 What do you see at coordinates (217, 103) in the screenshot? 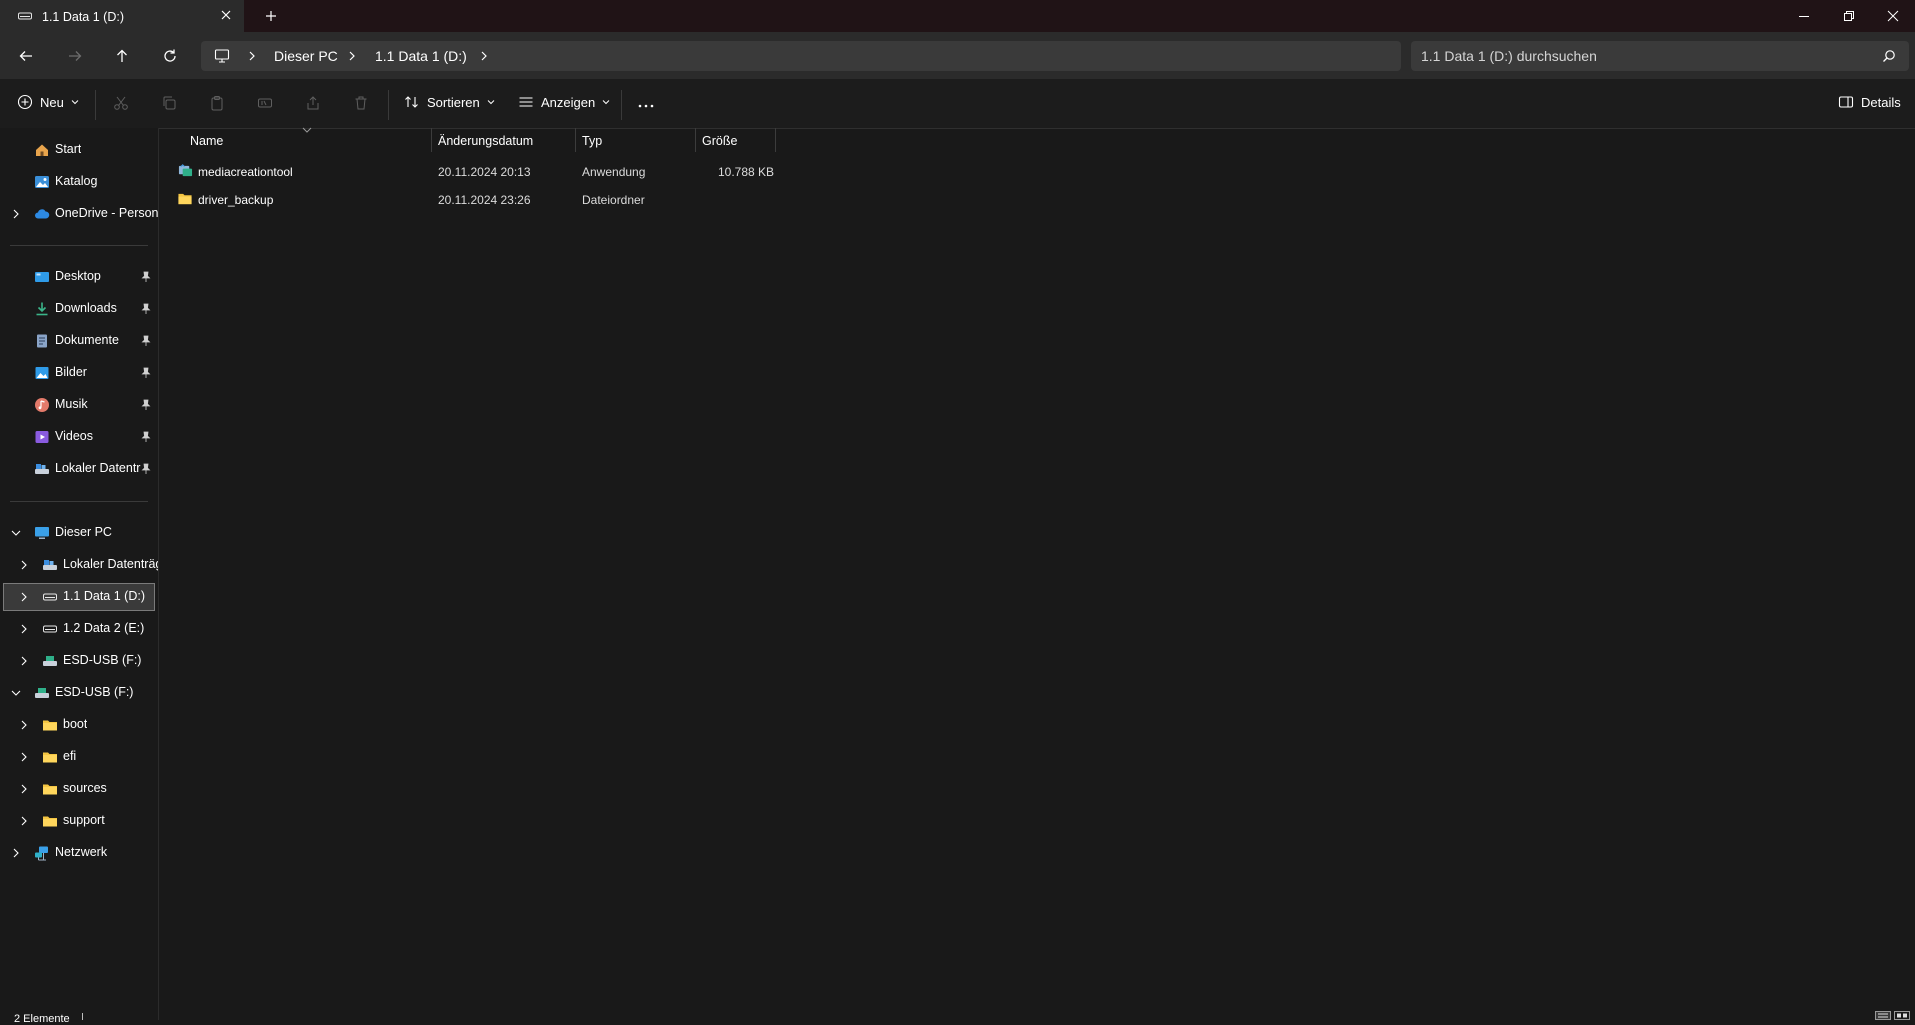
I see `paste-icon` at bounding box center [217, 103].